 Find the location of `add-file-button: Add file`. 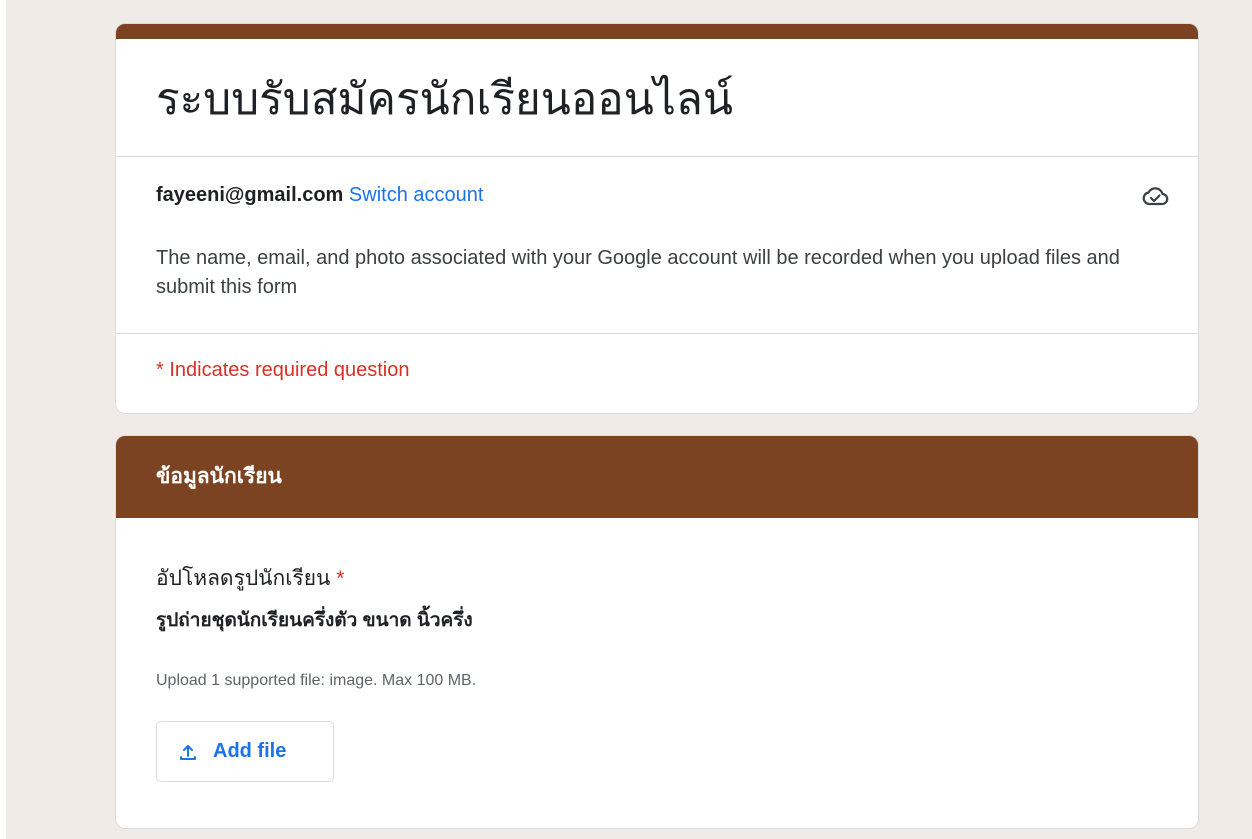

add-file-button: Add file is located at coordinates (245, 751).